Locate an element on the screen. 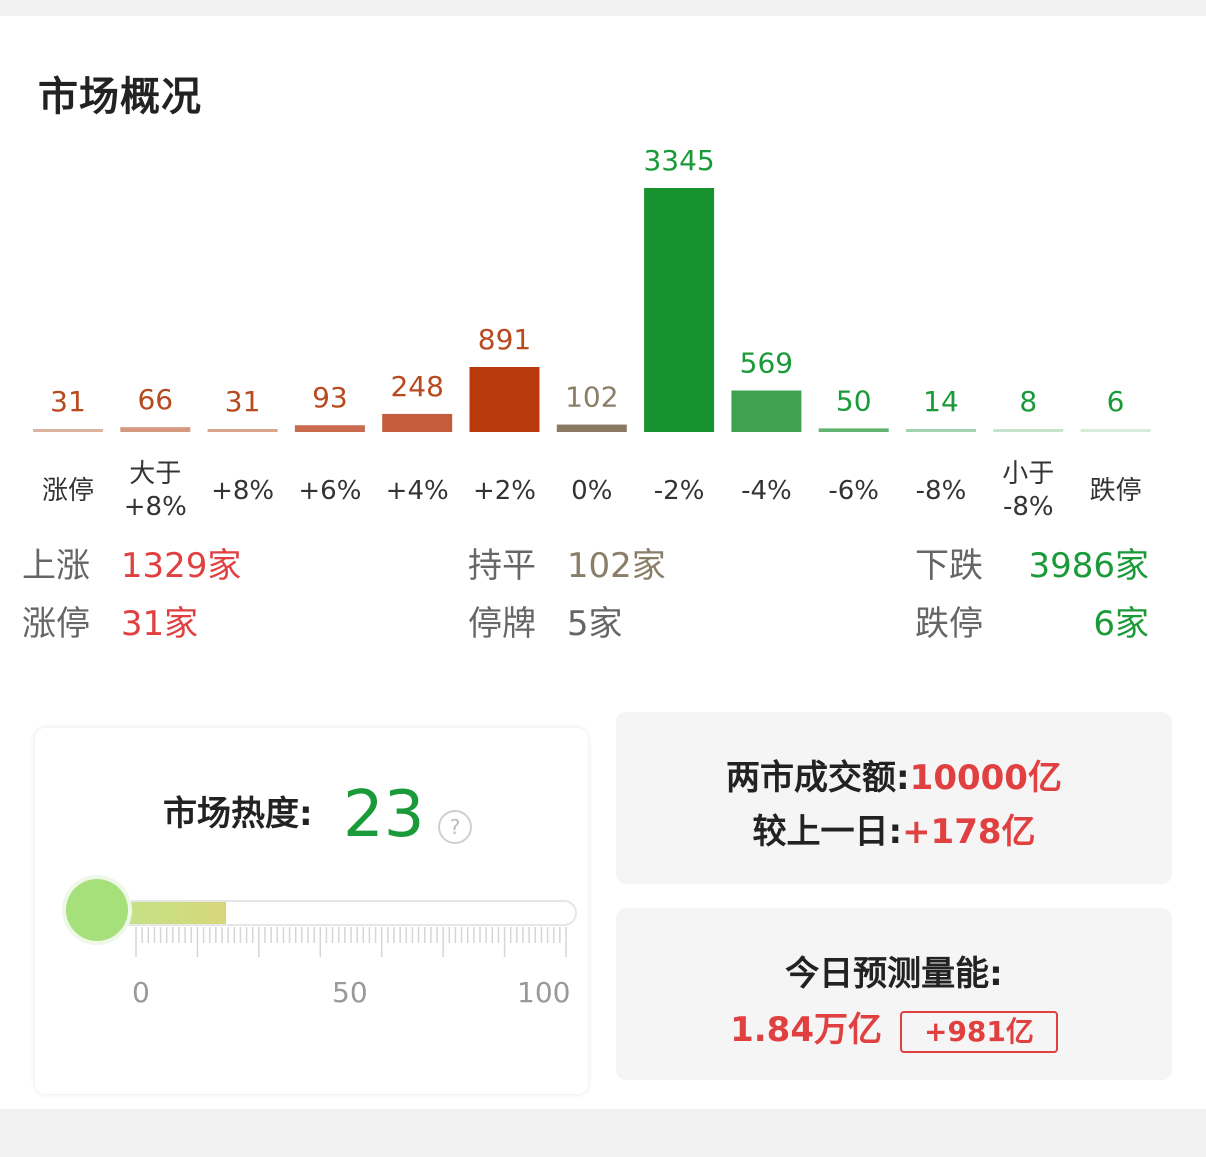 The image size is (1206, 1157). category-label-8: -4% is located at coordinates (766, 491).